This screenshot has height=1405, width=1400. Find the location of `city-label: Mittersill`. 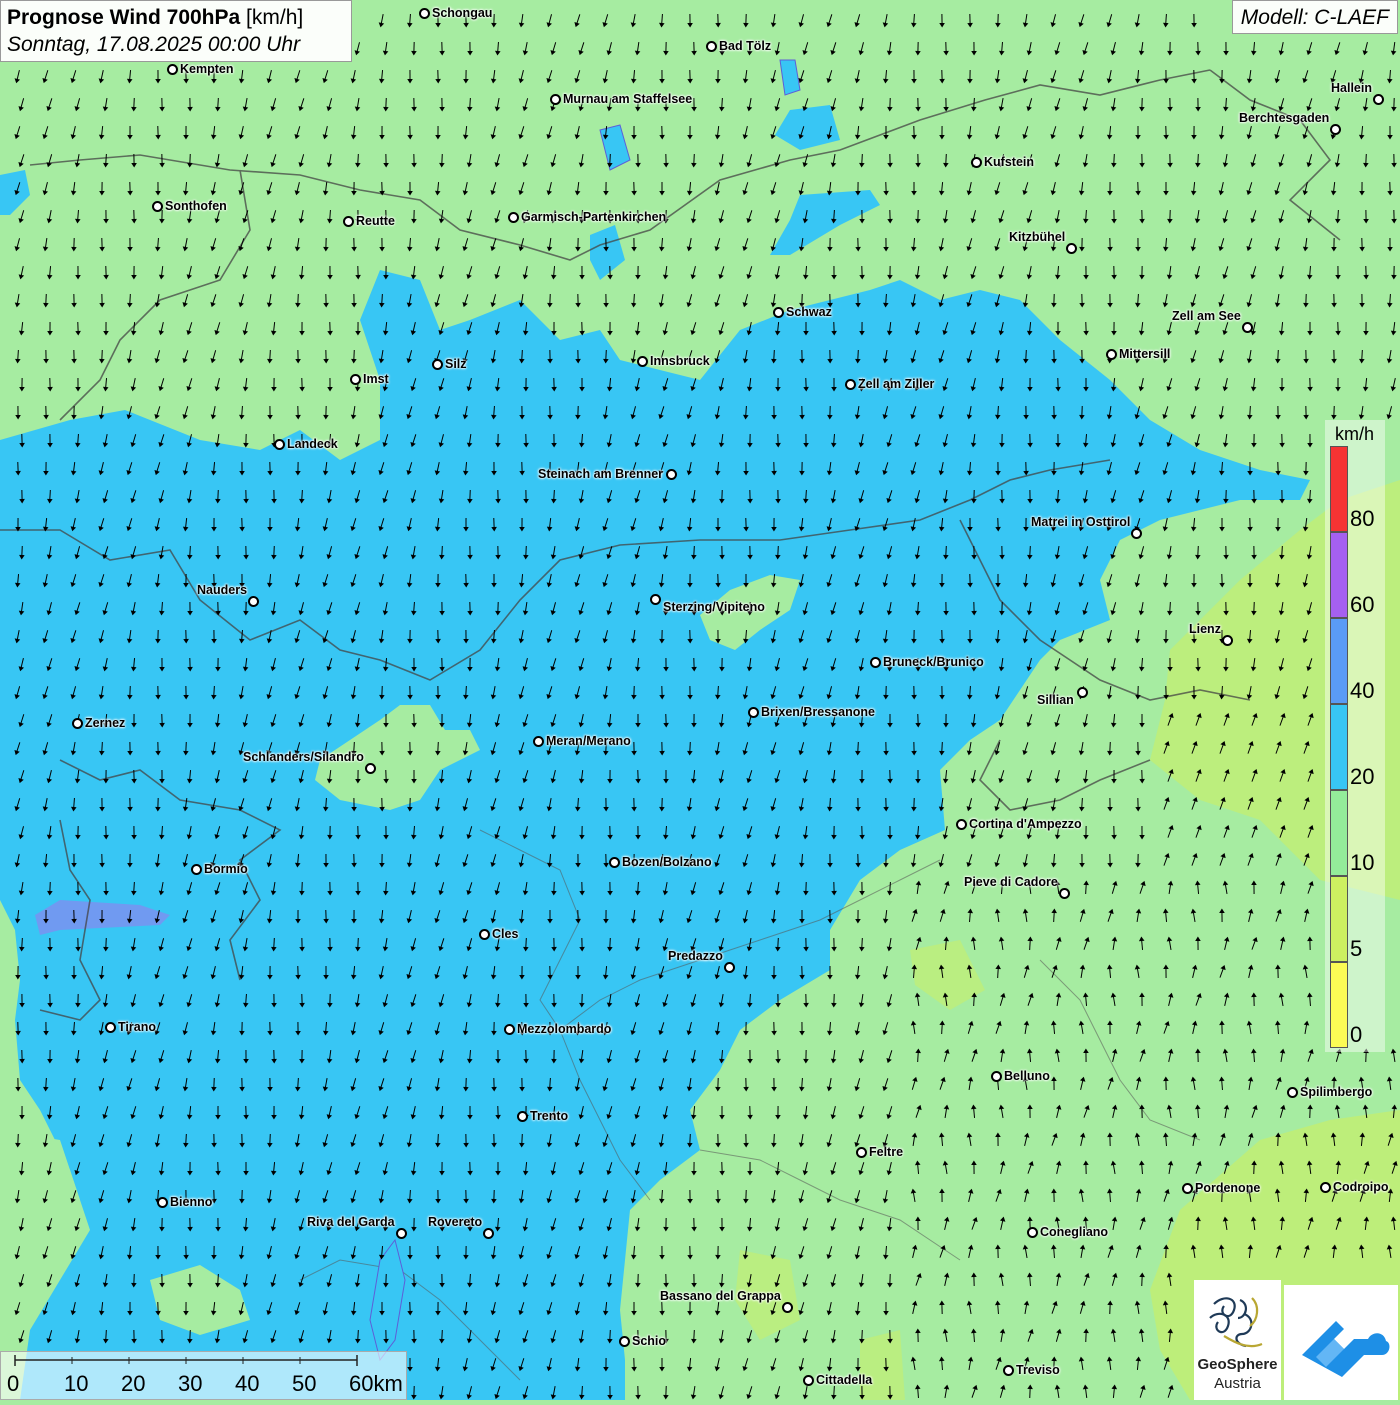

city-label: Mittersill is located at coordinates (1144, 354).